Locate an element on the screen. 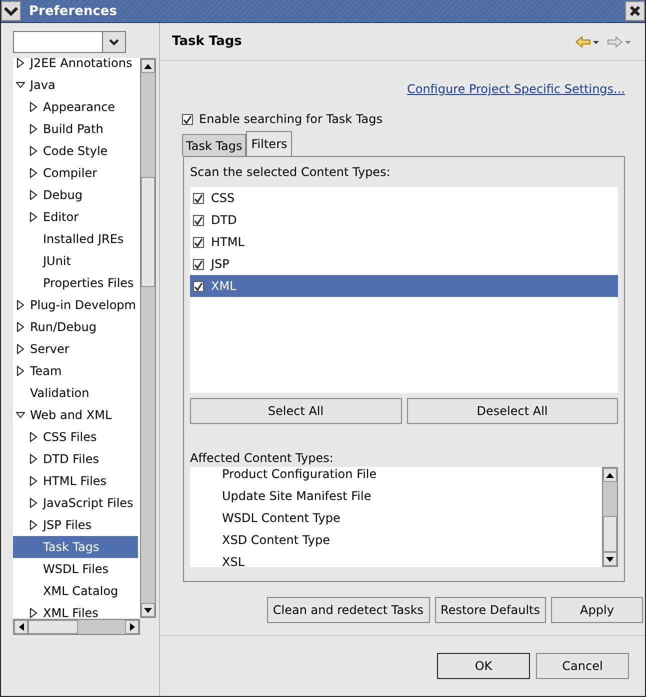 Image resolution: width=646 pixels, height=697 pixels. tree-item: Appearance is located at coordinates (75, 107).